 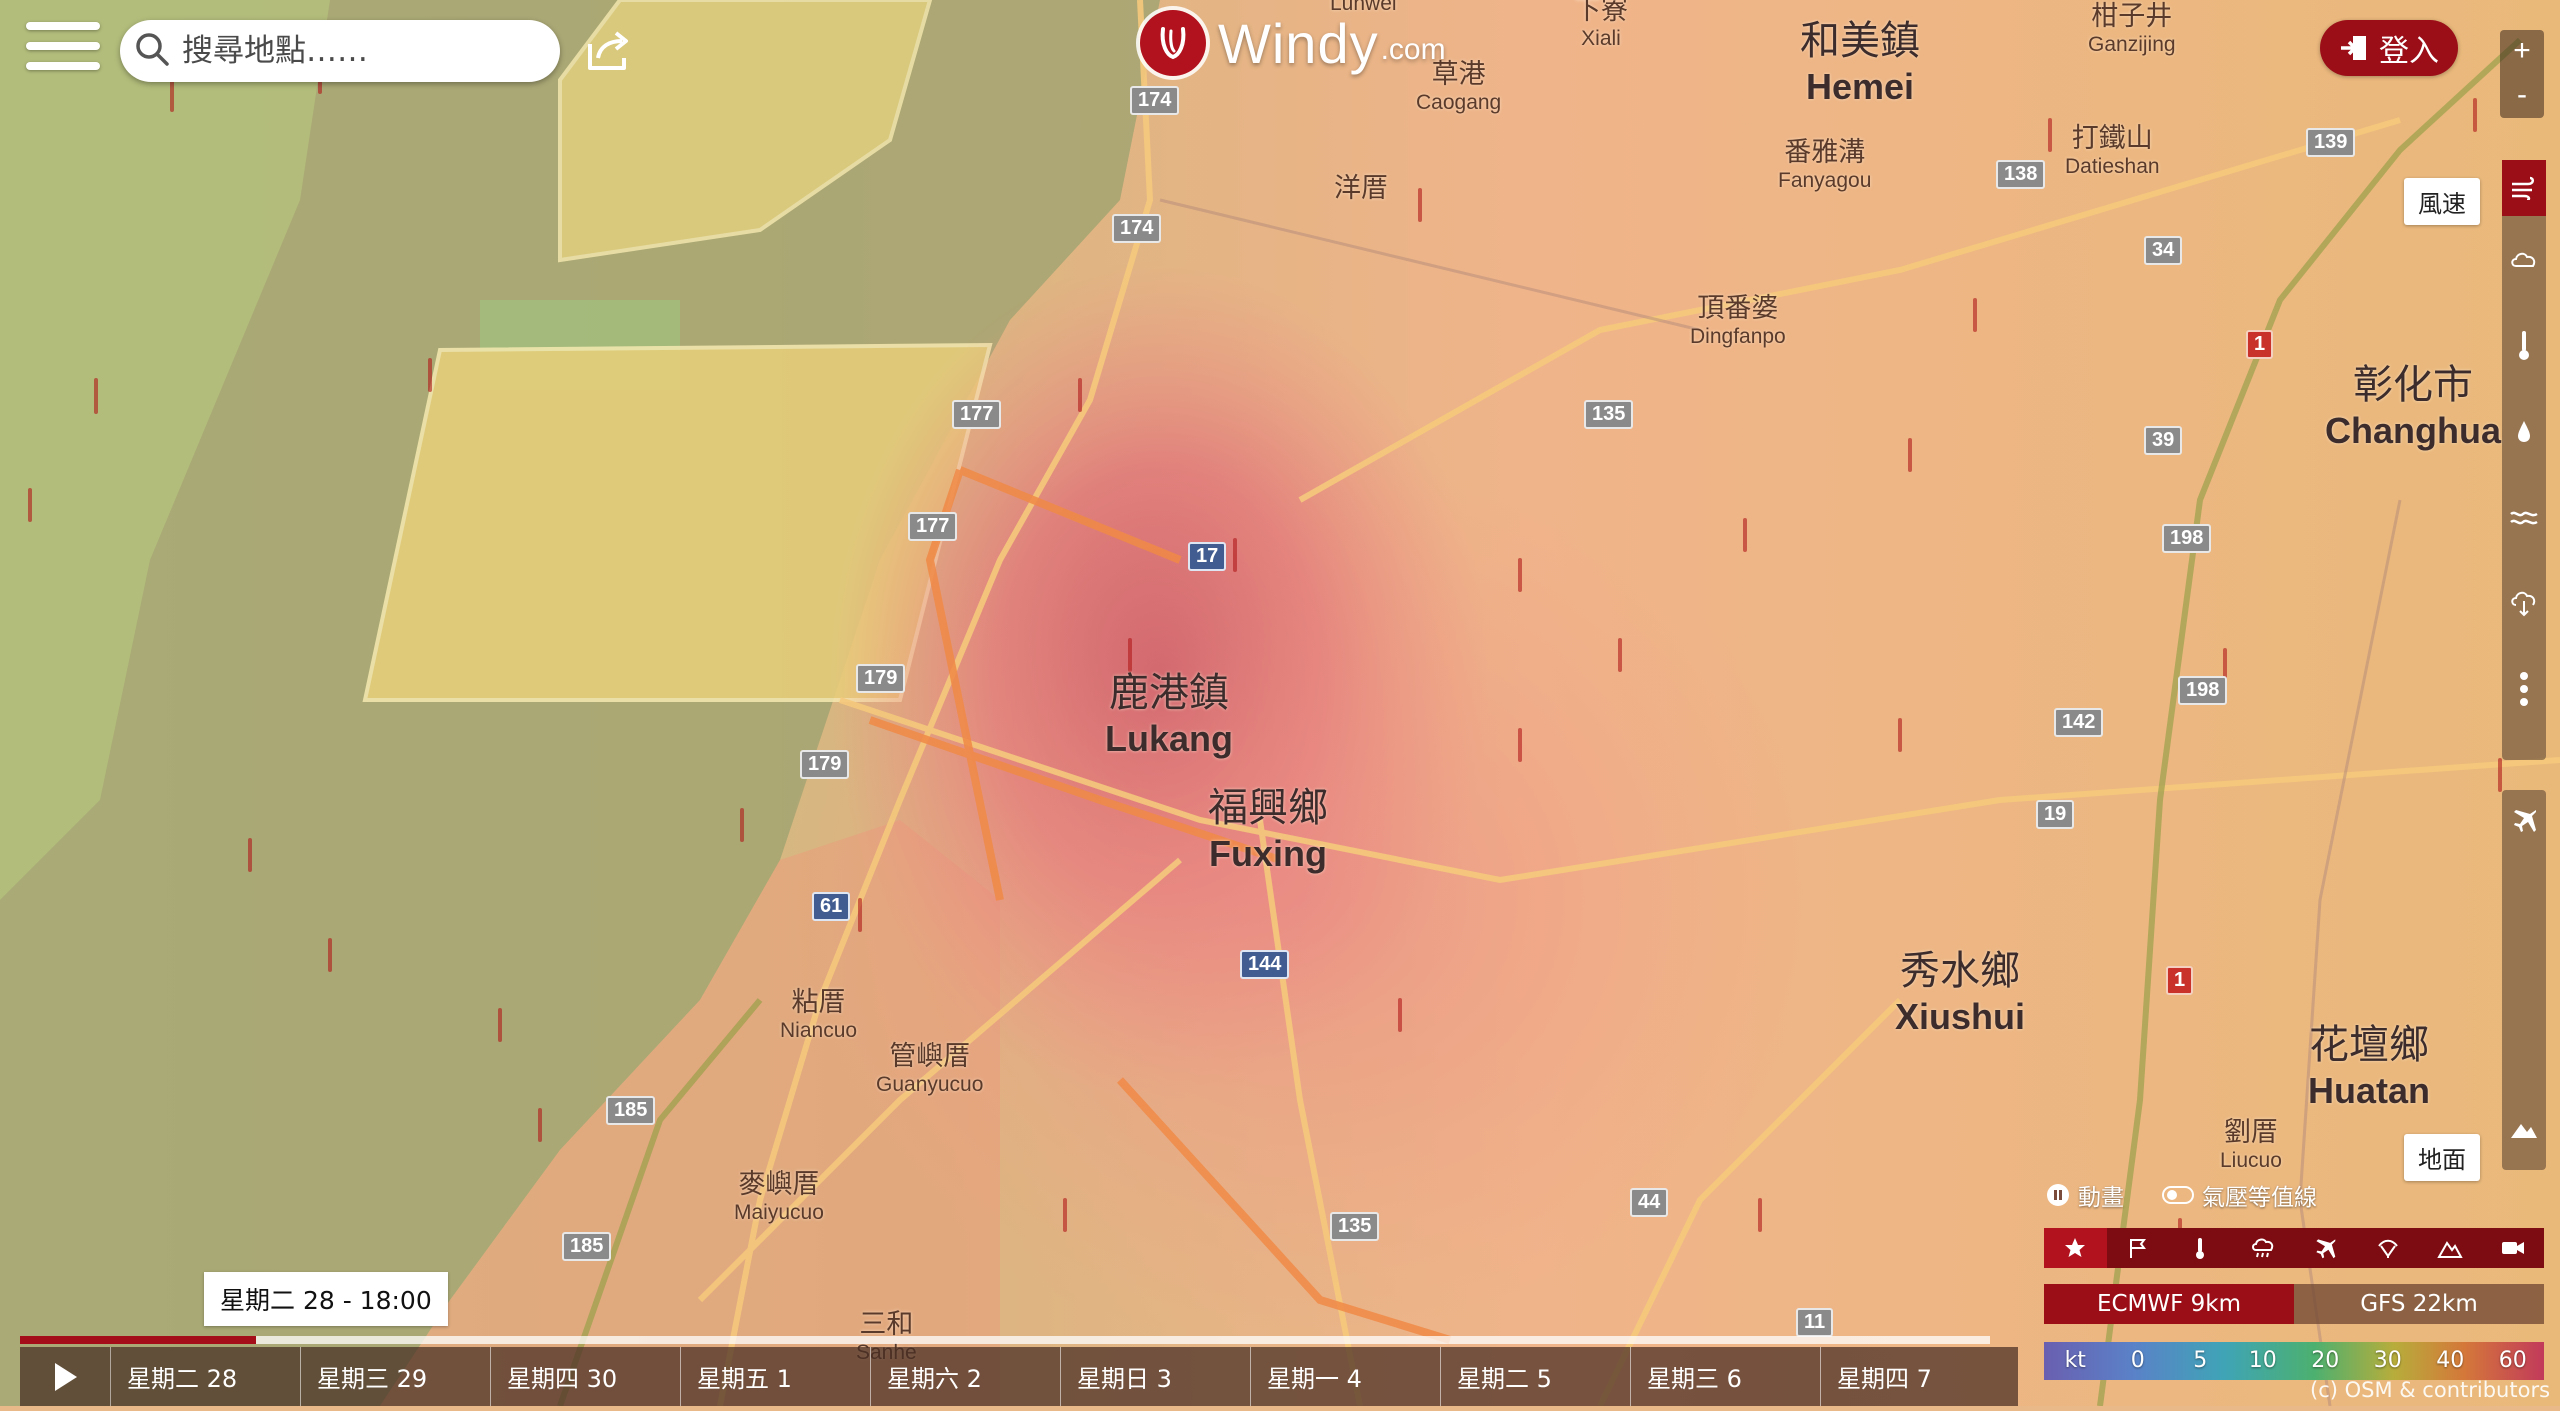 I want to click on share-icon, so click(x=608, y=50).